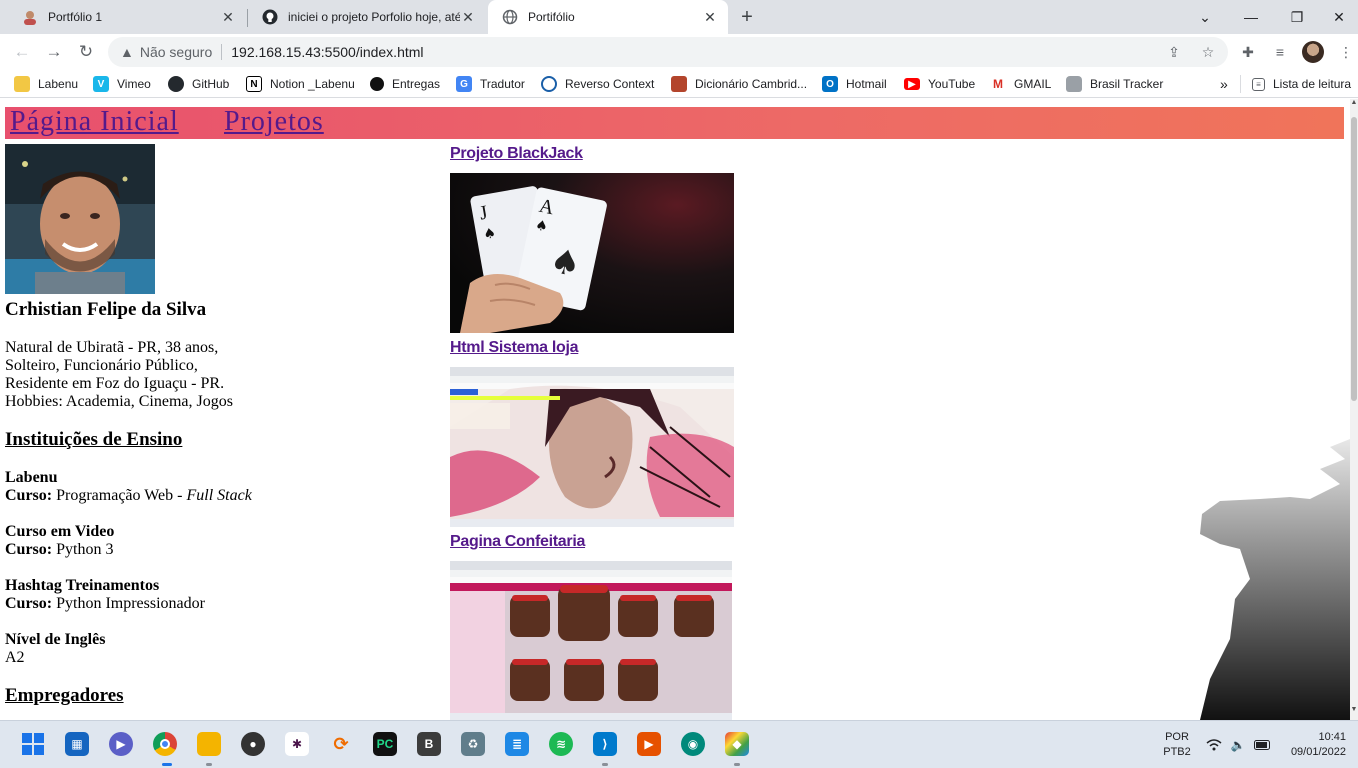 This screenshot has height=768, width=1358. Describe the element at coordinates (1238, 745) in the screenshot. I see `volume-icon: 🔈` at that location.